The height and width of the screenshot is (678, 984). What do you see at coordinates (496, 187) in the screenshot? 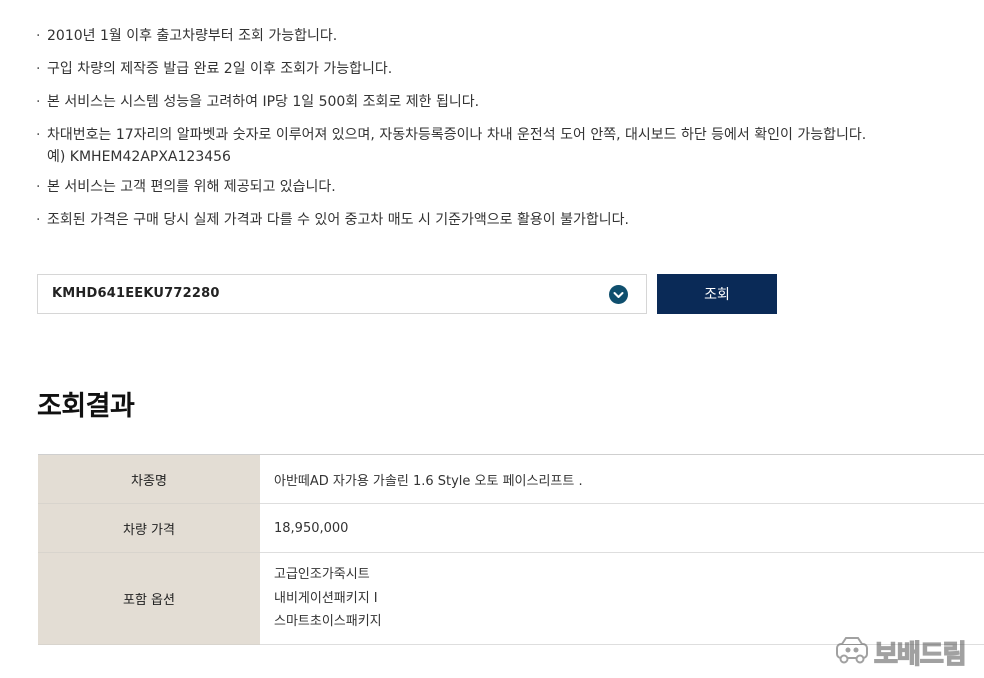
I see `notice-item: 본 서비스는 고객 편의를 위해 제공되고 있습니다.` at bounding box center [496, 187].